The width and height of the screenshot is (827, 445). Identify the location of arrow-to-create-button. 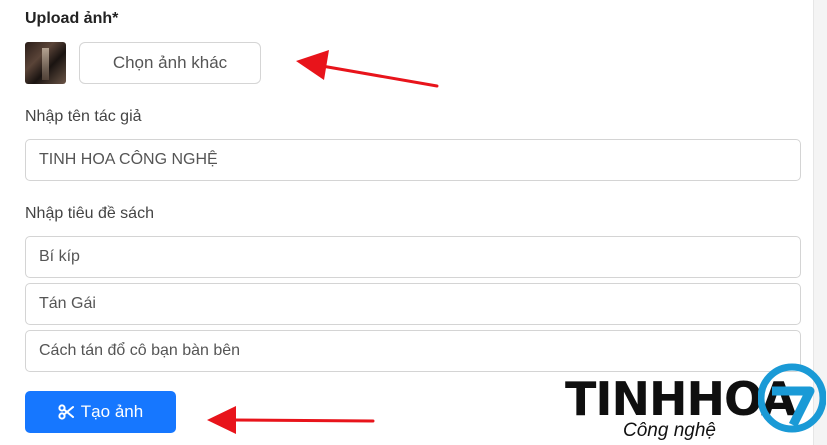
(291, 420).